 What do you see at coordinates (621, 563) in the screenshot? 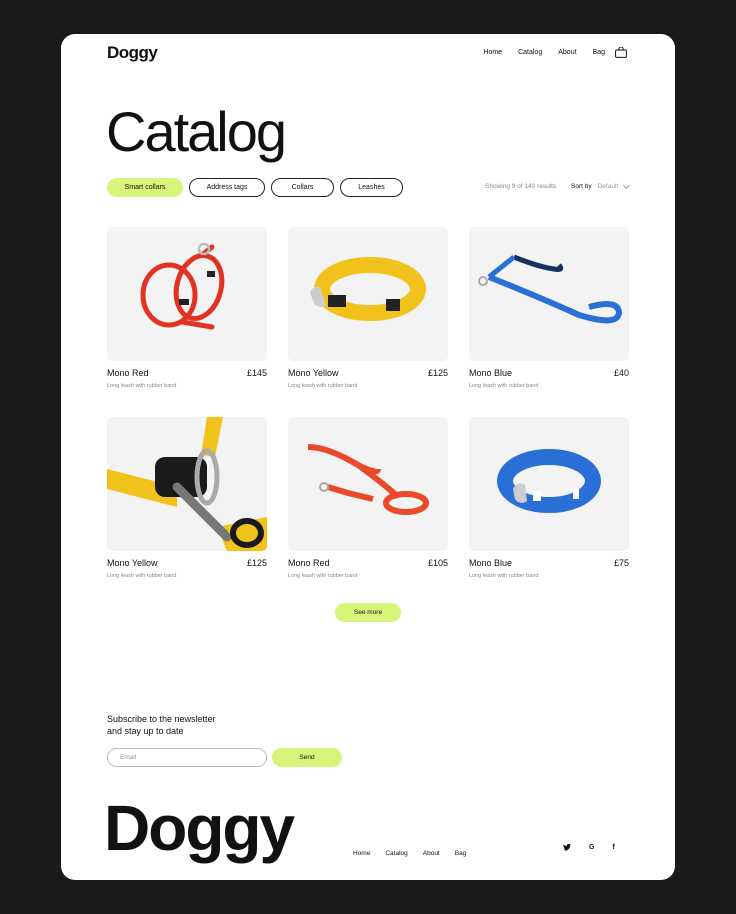
I see `product-price: £75` at bounding box center [621, 563].